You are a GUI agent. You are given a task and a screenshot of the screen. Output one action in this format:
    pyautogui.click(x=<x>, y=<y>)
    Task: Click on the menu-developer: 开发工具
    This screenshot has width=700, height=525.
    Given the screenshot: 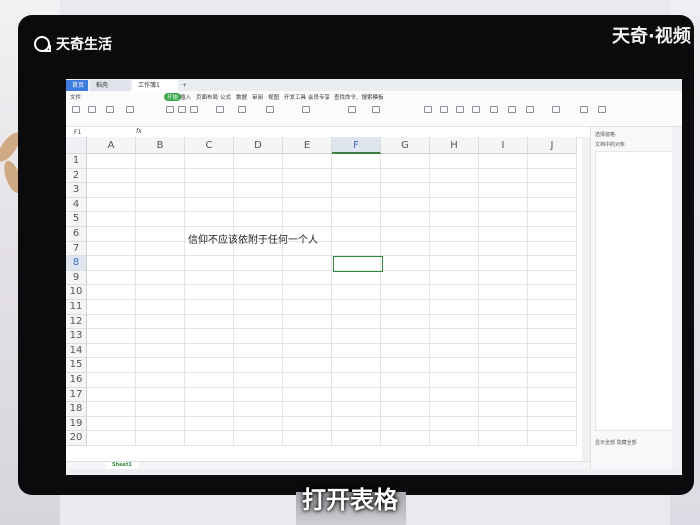 What is the action you would take?
    pyautogui.click(x=295, y=97)
    